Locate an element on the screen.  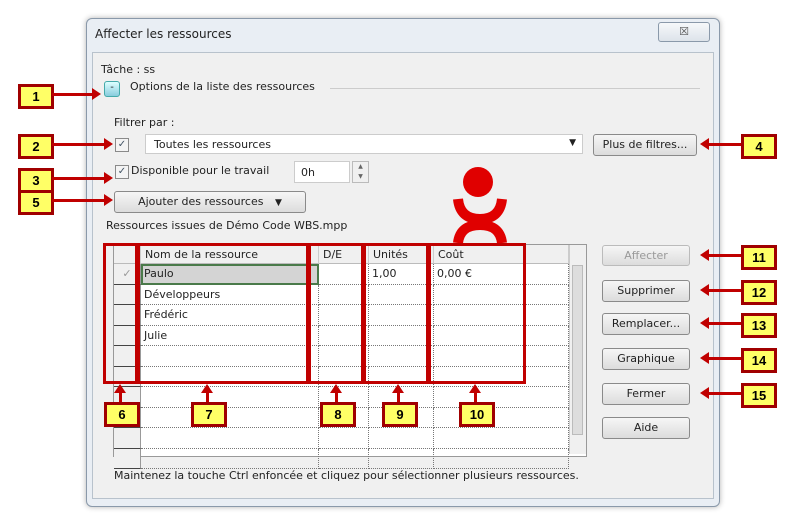
callout-1: 1 is located at coordinates (36, 96).